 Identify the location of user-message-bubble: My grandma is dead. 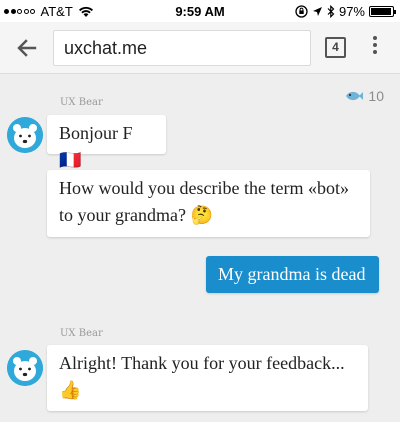
(292, 274).